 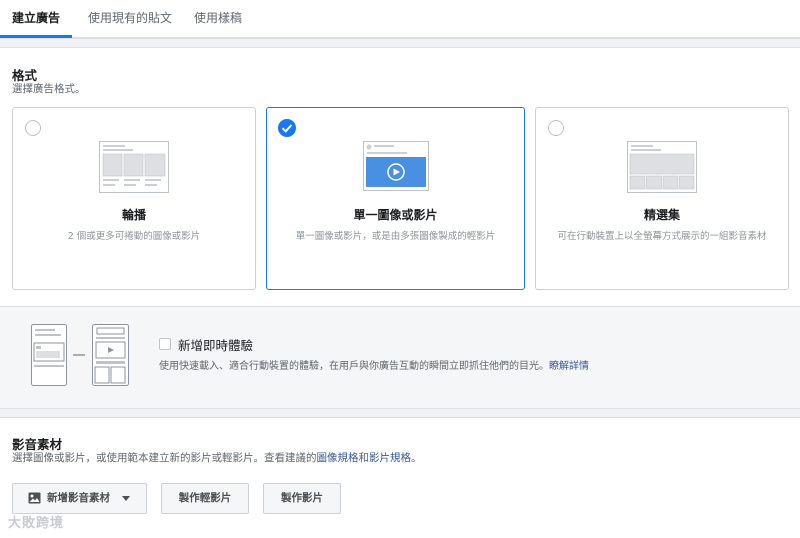 What do you see at coordinates (302, 498) in the screenshot?
I see `make-video-button: 製作影片` at bounding box center [302, 498].